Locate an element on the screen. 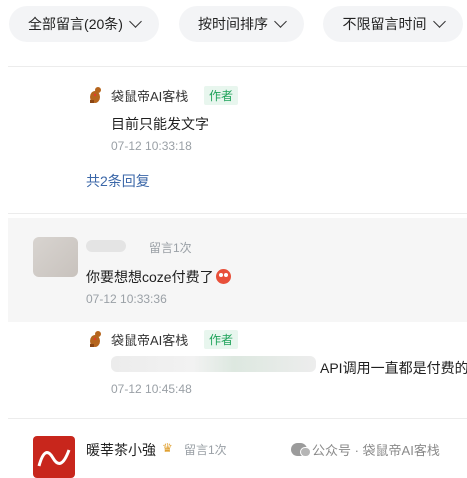 The image size is (467, 478). comment-text: 你要想想coze付费了 is located at coordinates (158, 277).